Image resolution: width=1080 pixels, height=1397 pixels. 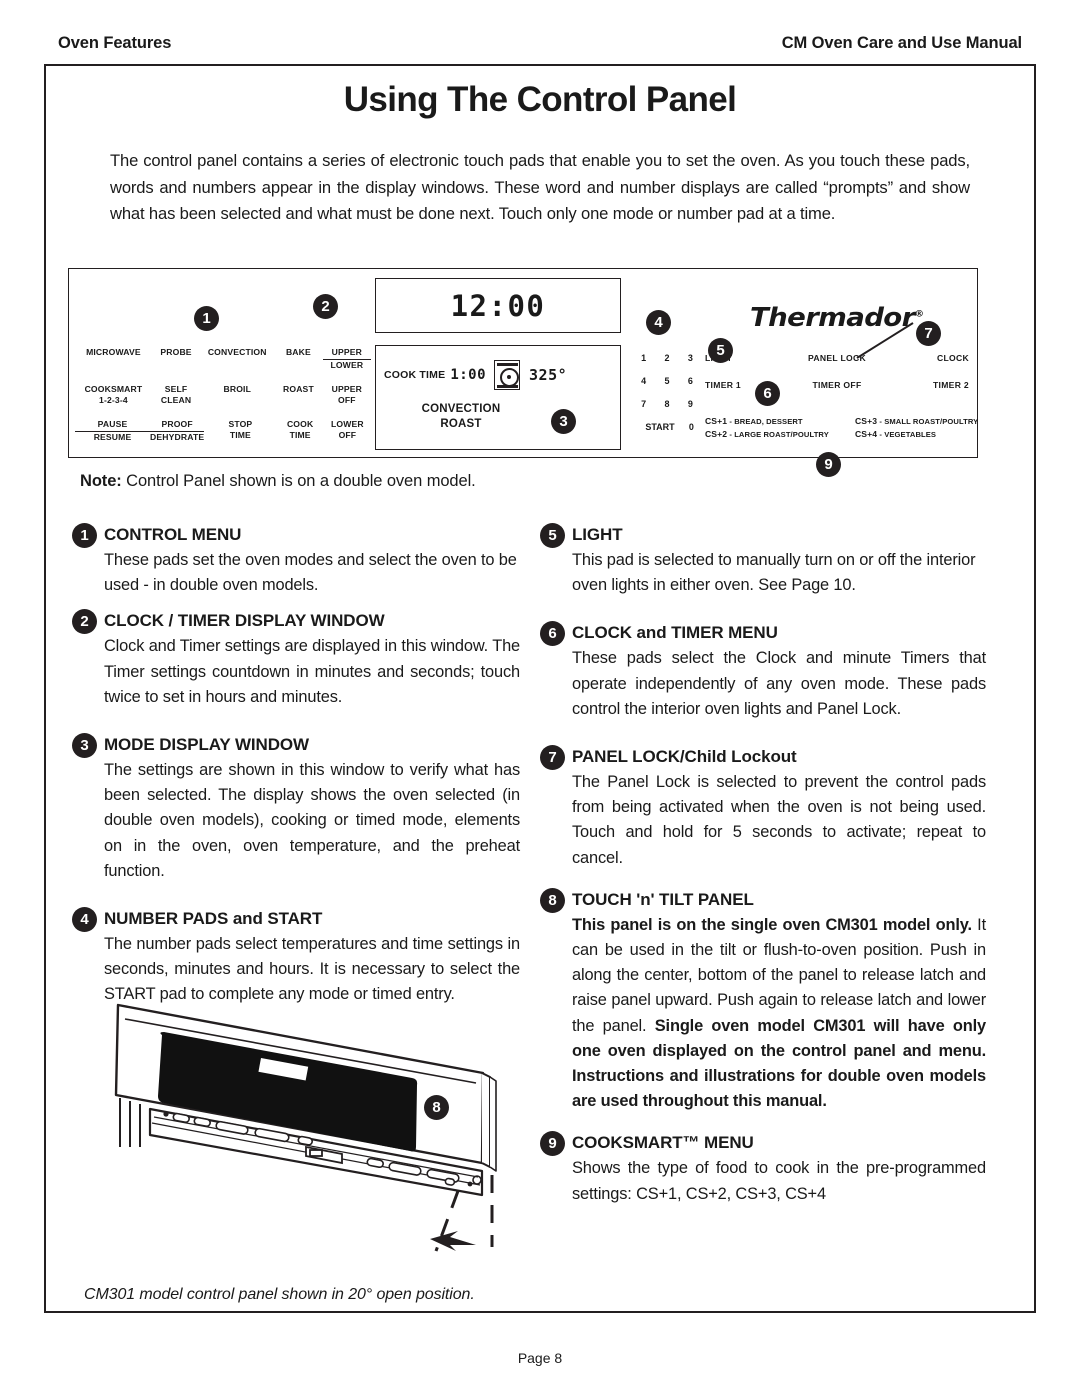 I want to click on item-badge-4: 4, so click(x=84, y=920).